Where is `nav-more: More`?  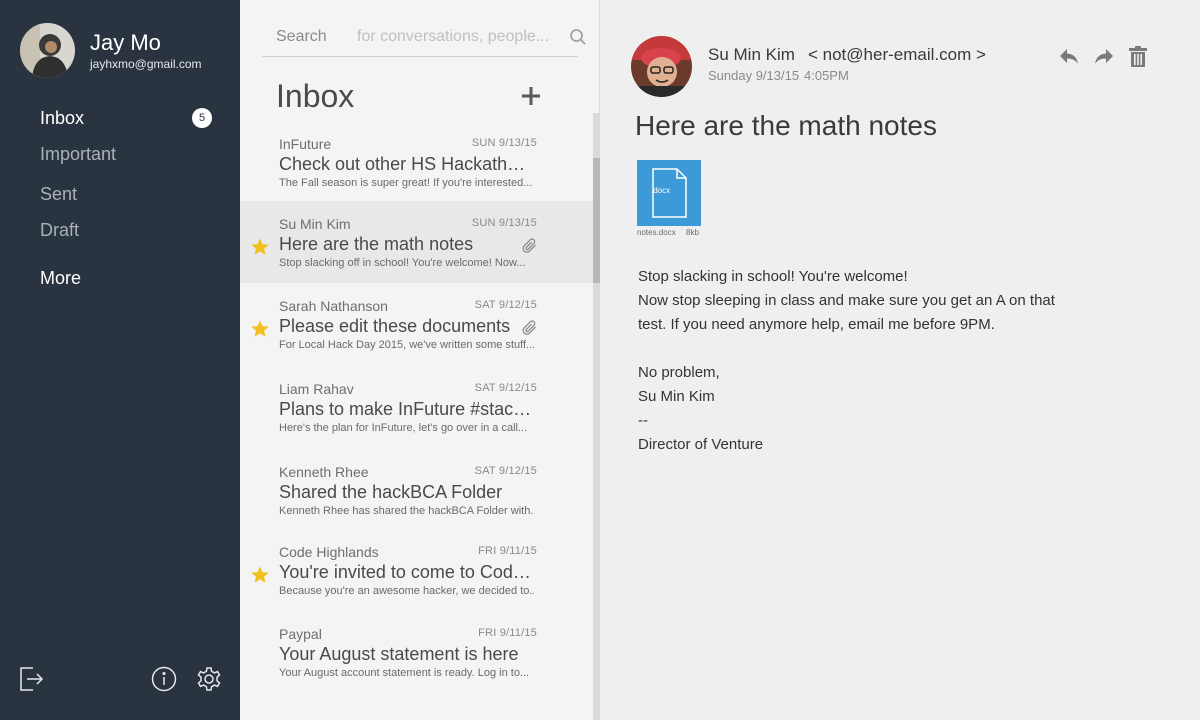
nav-more: More is located at coordinates (60, 278).